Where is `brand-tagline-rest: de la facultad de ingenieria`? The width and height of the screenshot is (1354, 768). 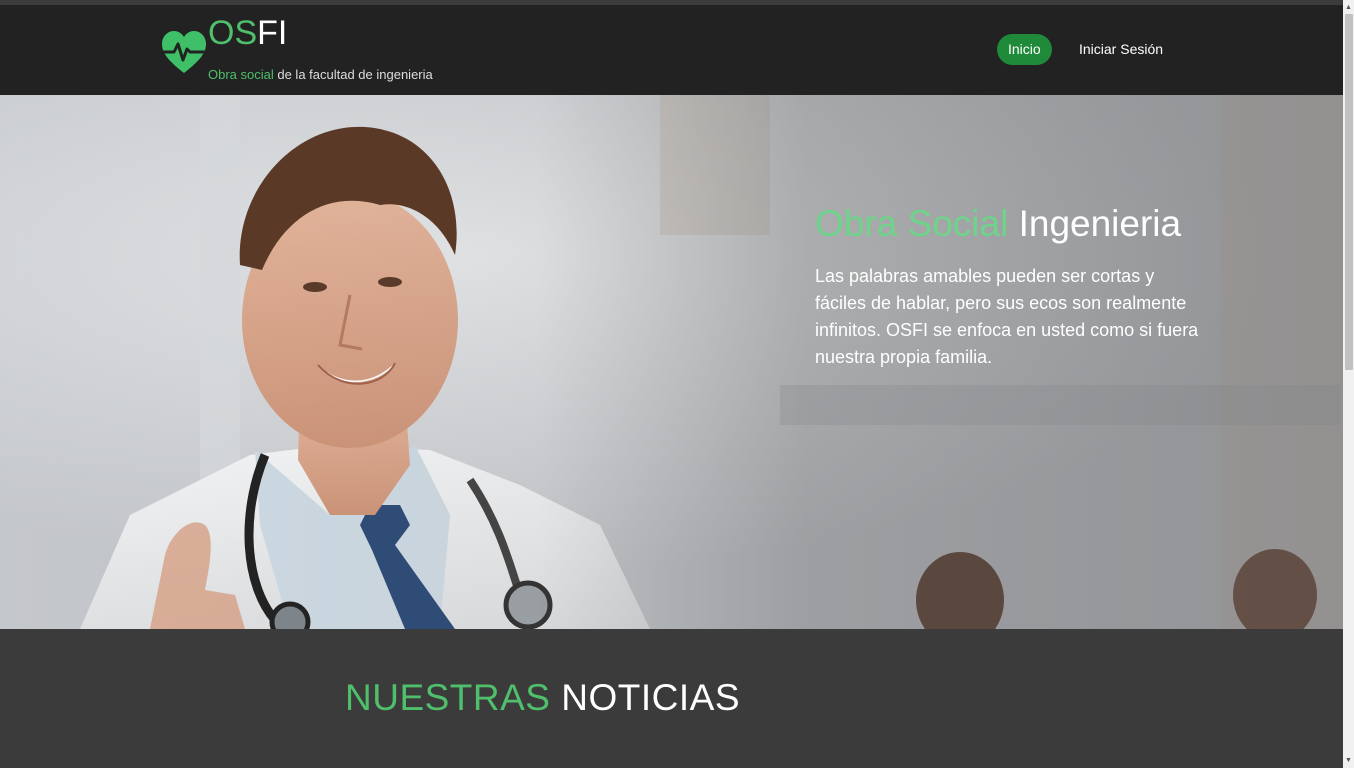 brand-tagline-rest: de la facultad de ingenieria is located at coordinates (353, 74).